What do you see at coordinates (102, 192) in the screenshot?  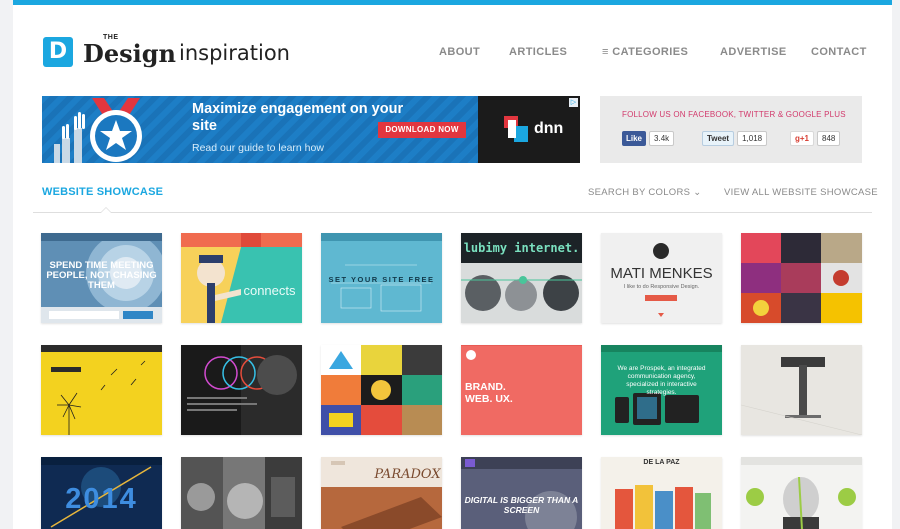 I see `section-title: WEBSITE SHOWCASE` at bounding box center [102, 192].